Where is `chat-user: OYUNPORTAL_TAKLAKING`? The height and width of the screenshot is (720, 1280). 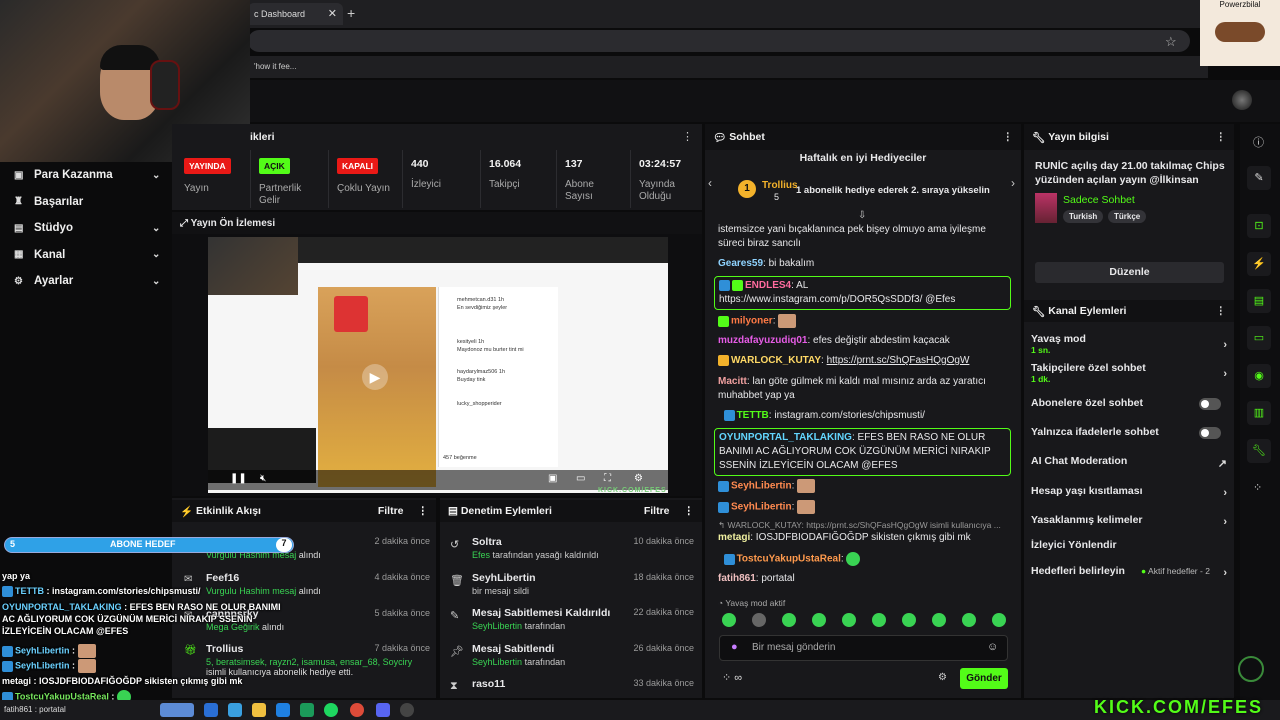 chat-user: OYUNPORTAL_TAKLAKING is located at coordinates (785, 437).